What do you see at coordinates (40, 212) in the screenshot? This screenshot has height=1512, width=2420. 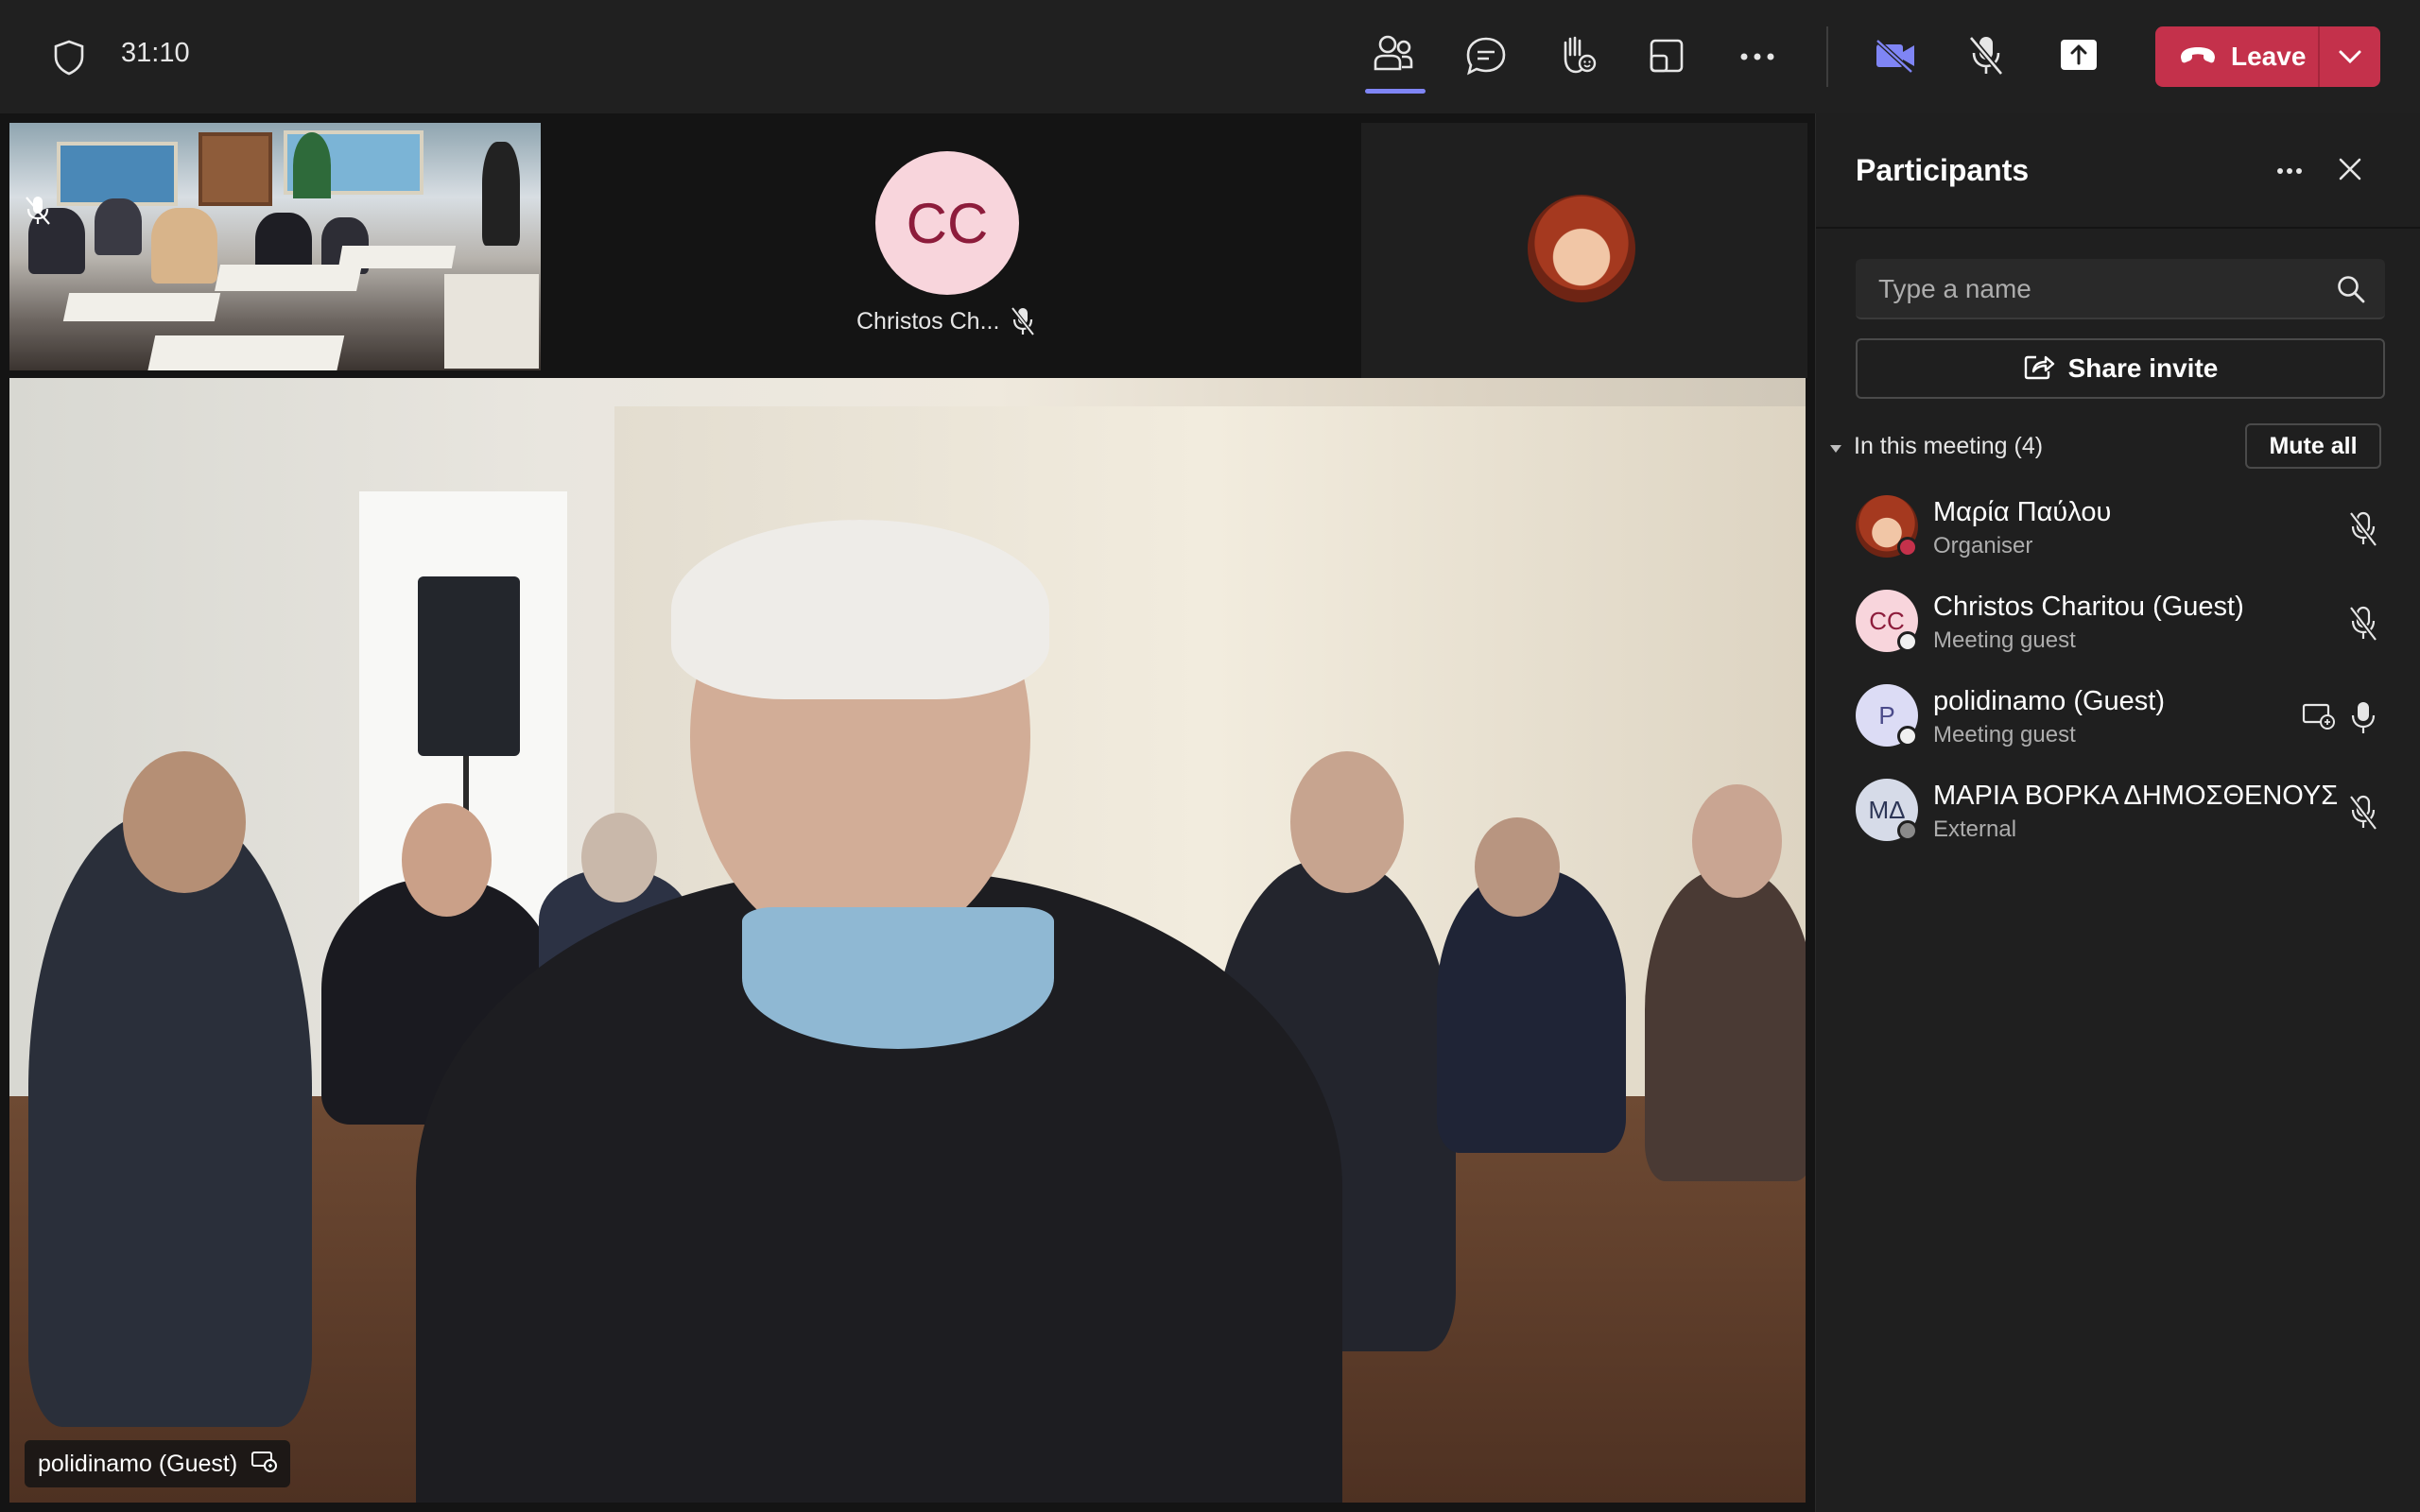 I see `classroom-mic-off-icon` at bounding box center [40, 212].